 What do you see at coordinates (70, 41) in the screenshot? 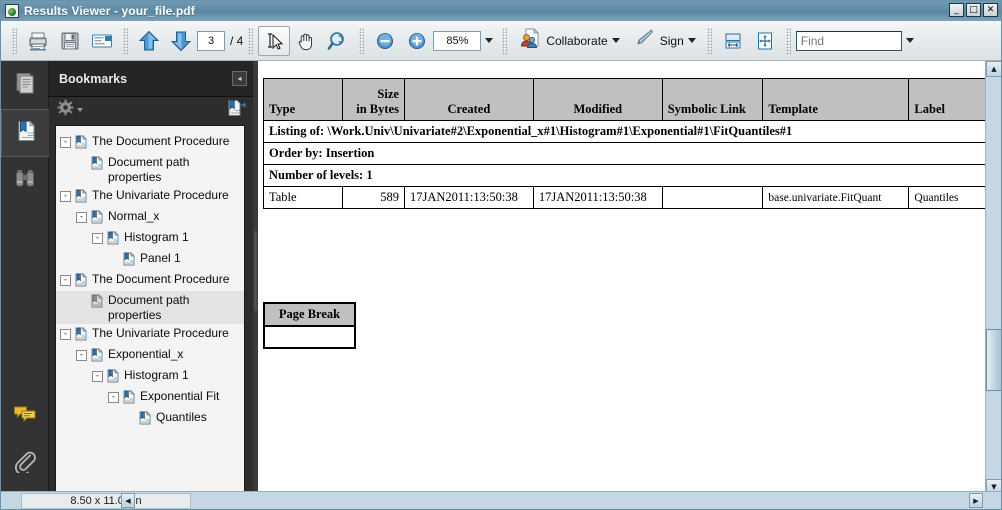
I see `save-button` at bounding box center [70, 41].